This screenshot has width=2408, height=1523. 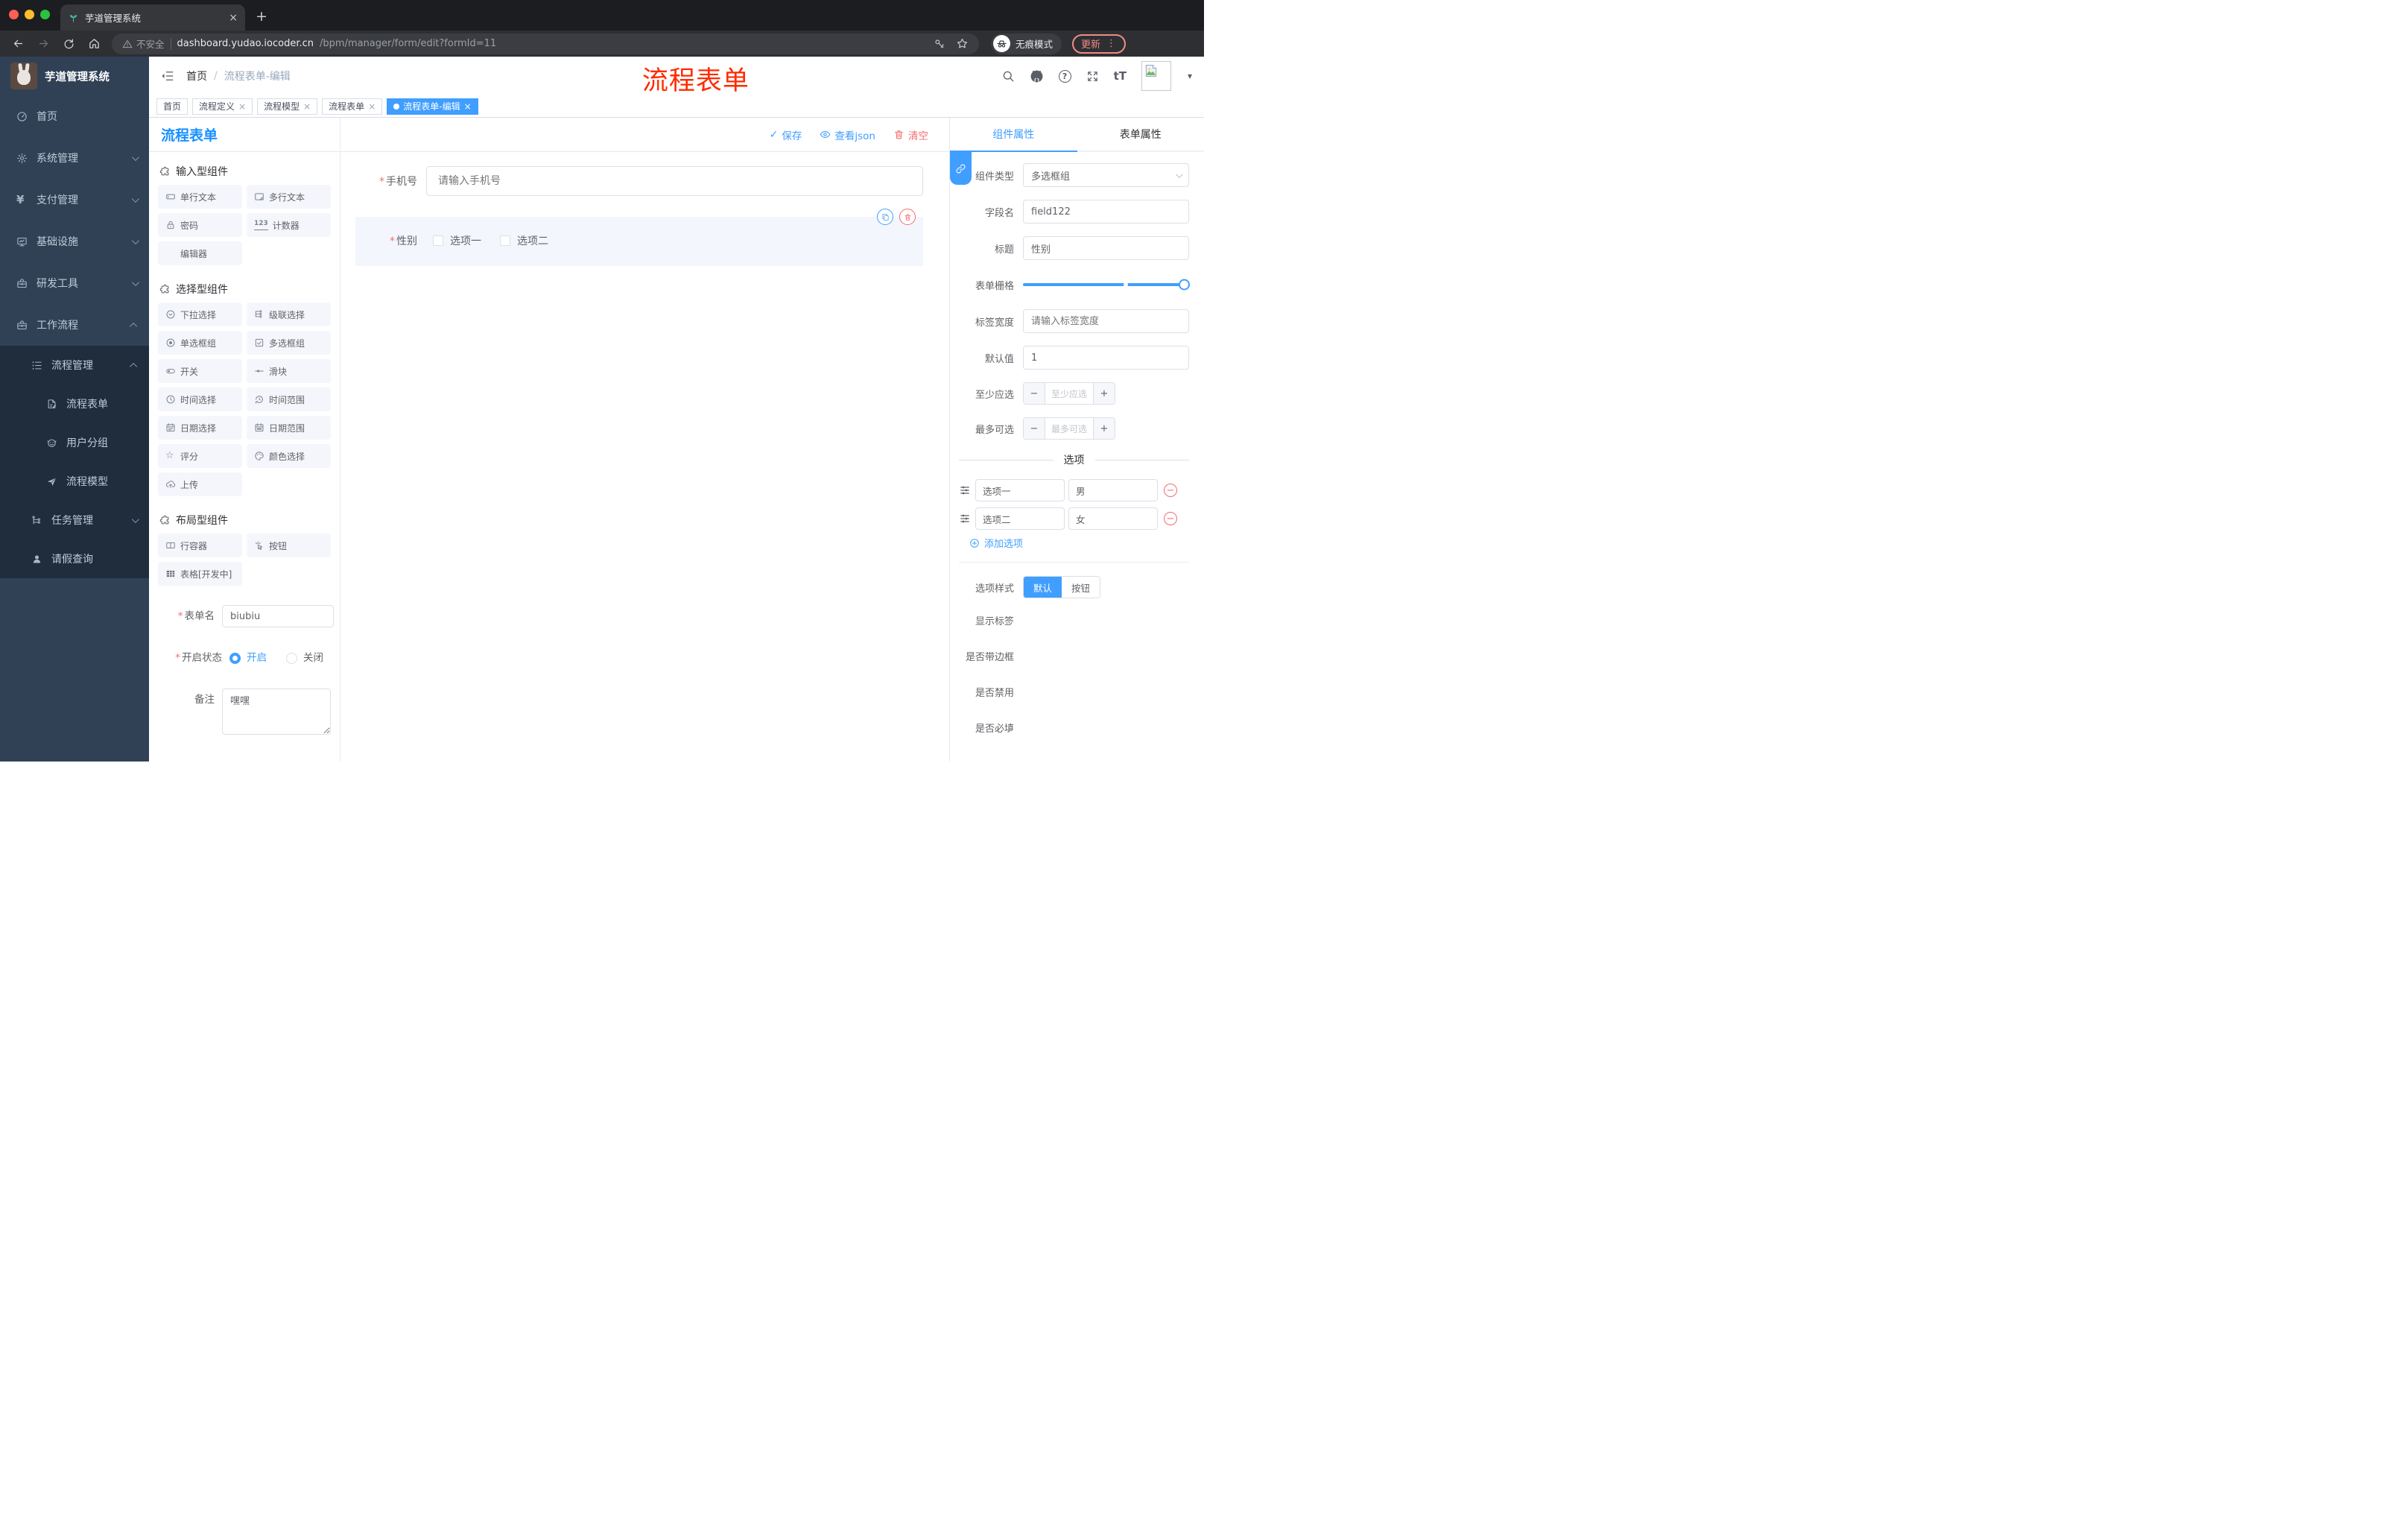 What do you see at coordinates (74, 365) in the screenshot?
I see `sidebar-item-process-mgmt: 流程管理` at bounding box center [74, 365].